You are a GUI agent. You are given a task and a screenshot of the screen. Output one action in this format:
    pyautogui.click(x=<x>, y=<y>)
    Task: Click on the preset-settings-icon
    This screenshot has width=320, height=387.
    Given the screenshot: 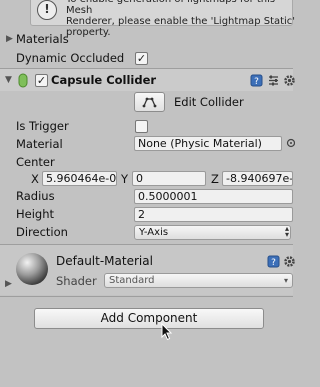 What is the action you would take?
    pyautogui.click(x=273, y=80)
    